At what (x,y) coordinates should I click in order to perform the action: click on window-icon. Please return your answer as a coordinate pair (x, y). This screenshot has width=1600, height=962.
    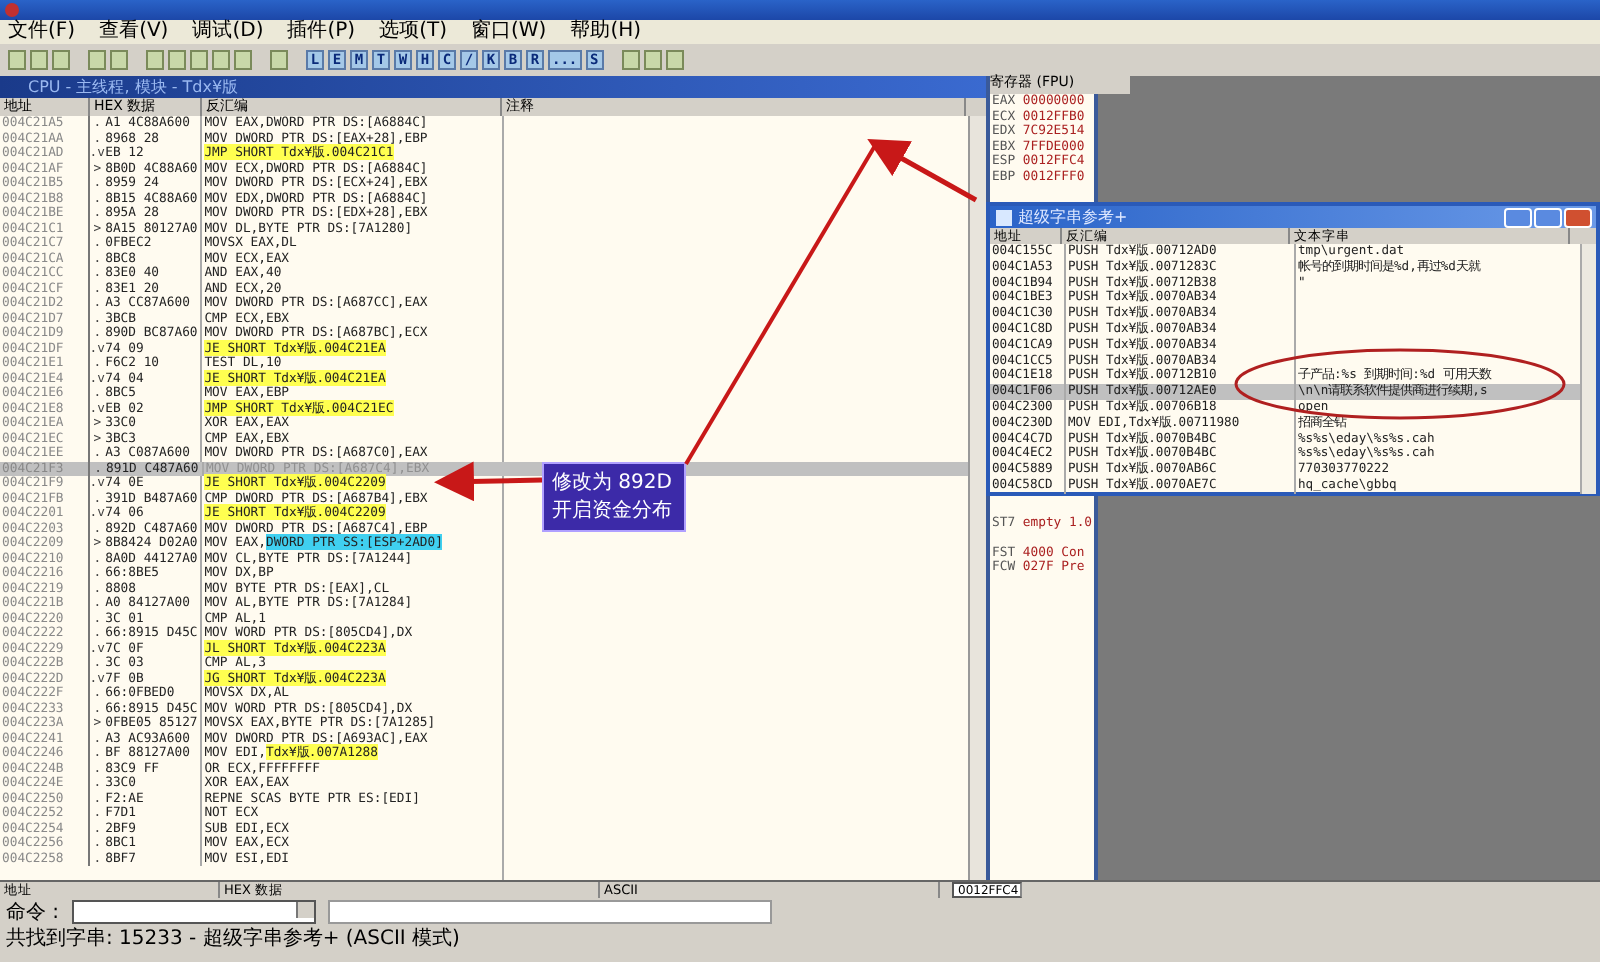
    Looking at the image, I should click on (1004, 217).